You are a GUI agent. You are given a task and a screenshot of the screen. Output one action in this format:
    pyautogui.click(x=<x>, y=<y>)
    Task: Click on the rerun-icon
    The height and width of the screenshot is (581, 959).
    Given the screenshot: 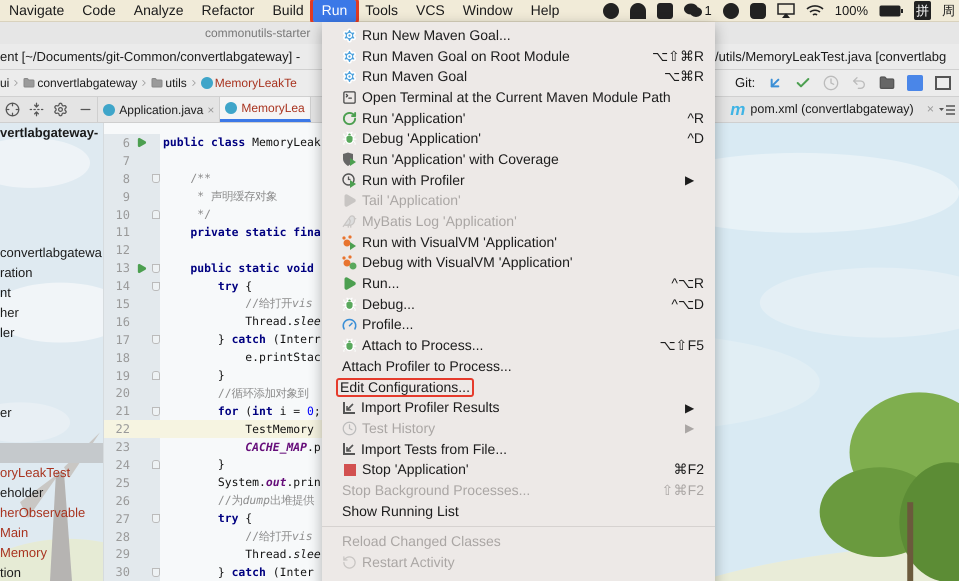 What is the action you would take?
    pyautogui.click(x=349, y=118)
    